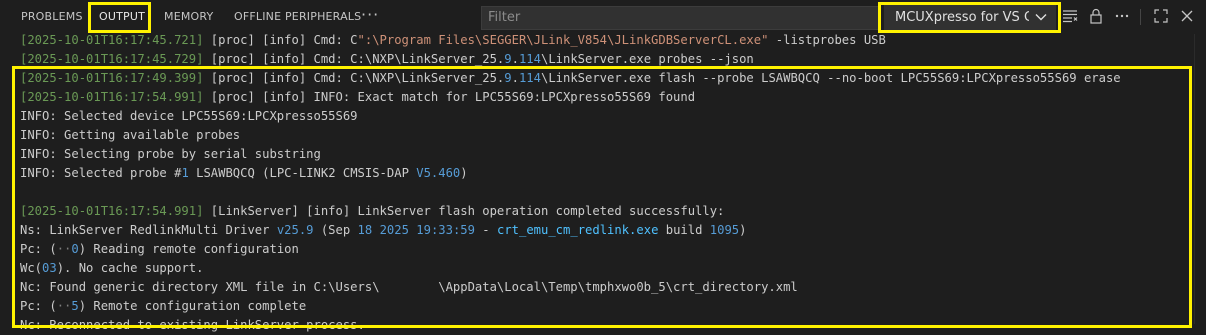 This screenshot has height=335, width=1206. I want to click on log-line: Pc: (··5) Remote configuration complete, so click(163, 306).